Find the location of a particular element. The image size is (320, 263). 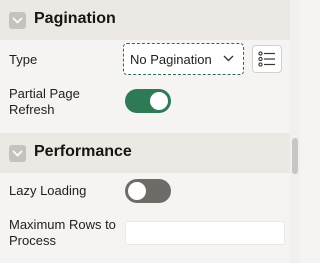

scrollbar-thumb is located at coordinates (295, 156).